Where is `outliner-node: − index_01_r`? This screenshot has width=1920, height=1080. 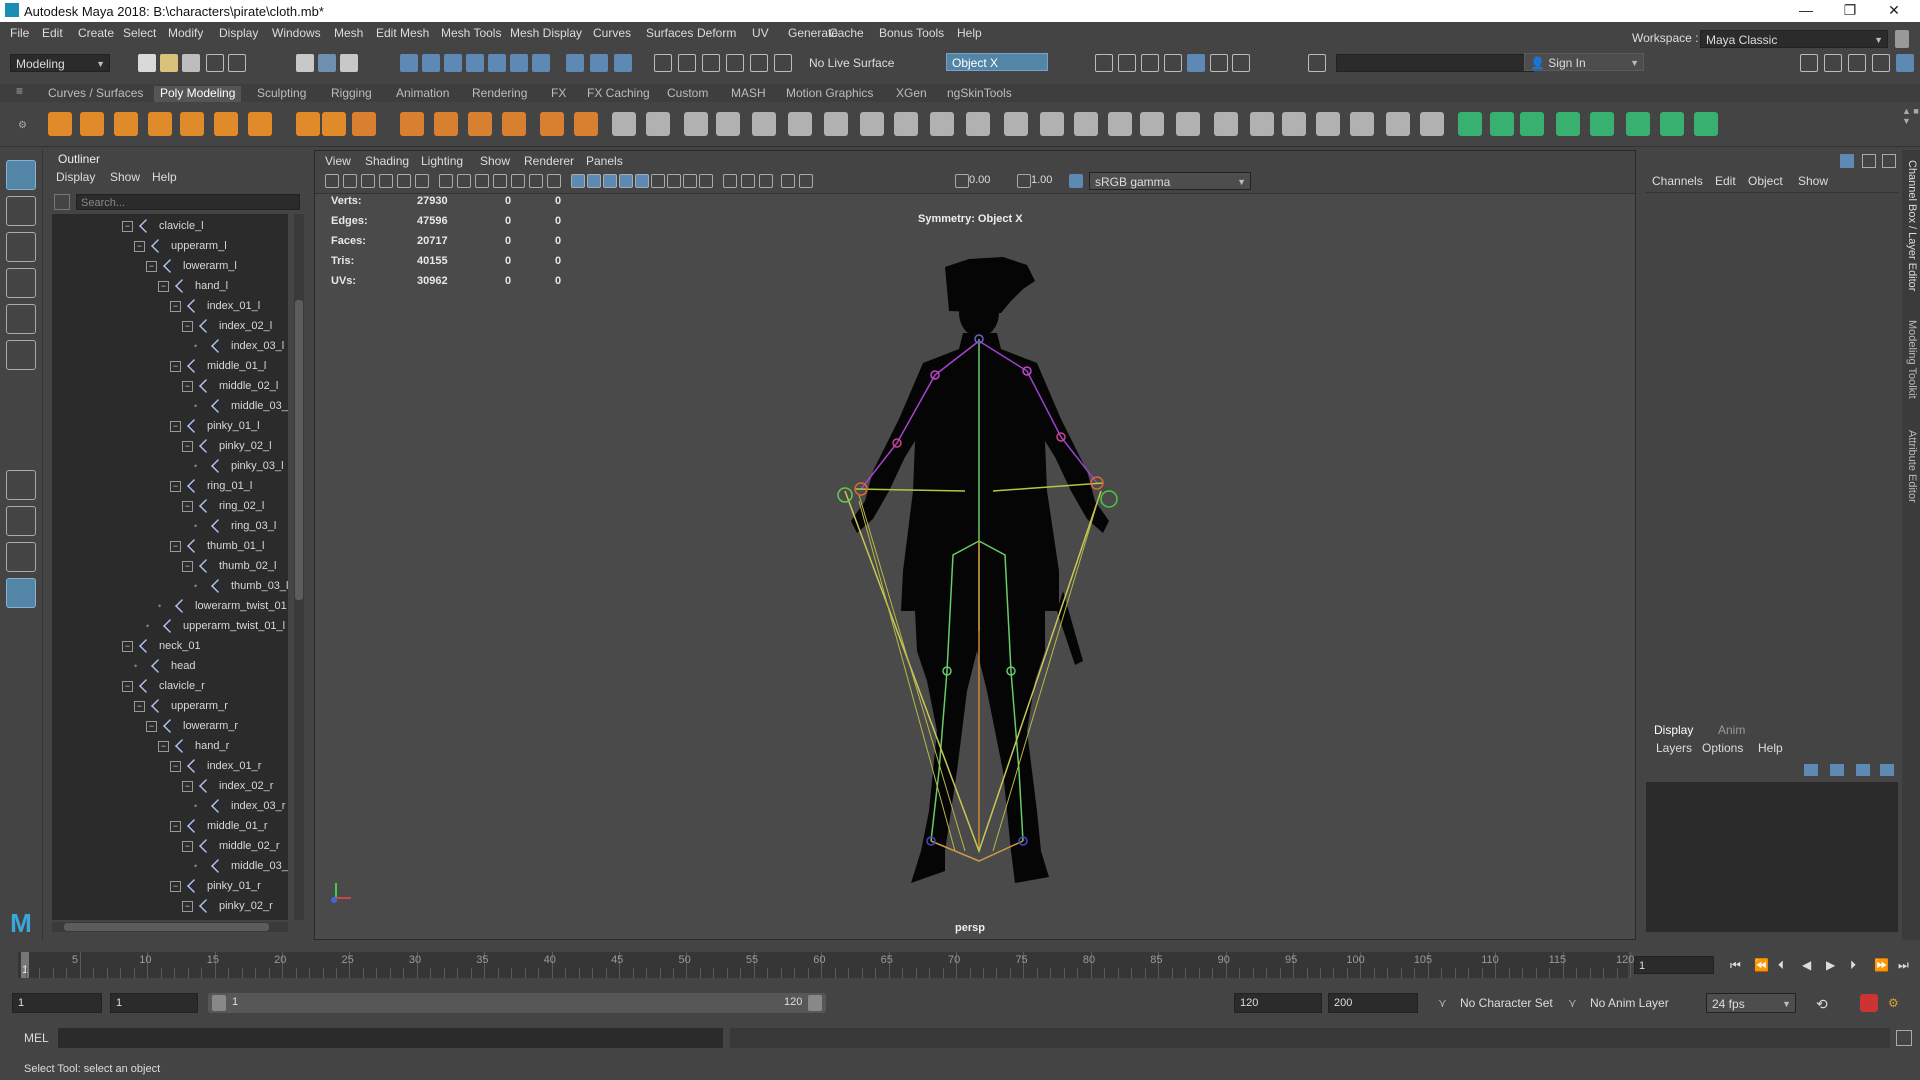 outliner-node: − index_01_r is located at coordinates (215, 766).